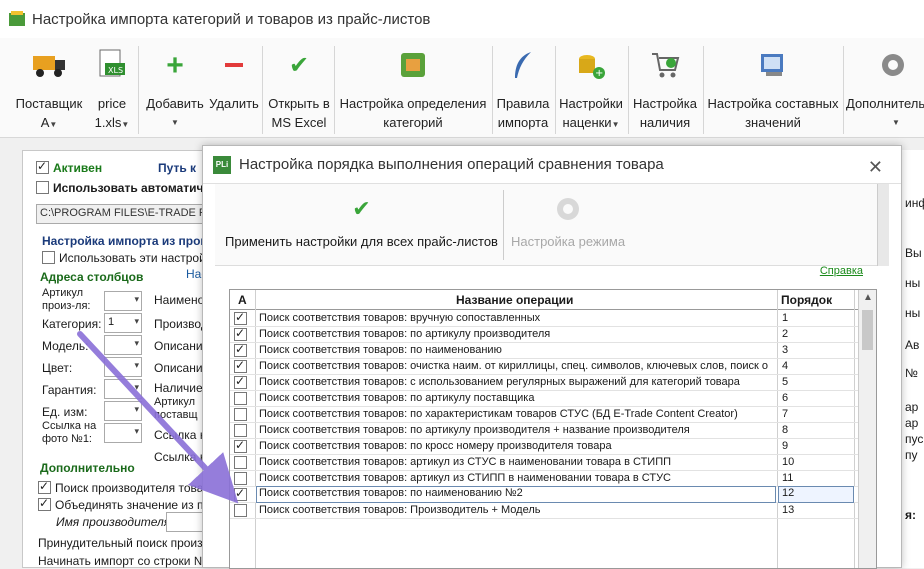  I want to click on open-excel-button: ✔ Открыть в MS Excel, so click(299, 92).